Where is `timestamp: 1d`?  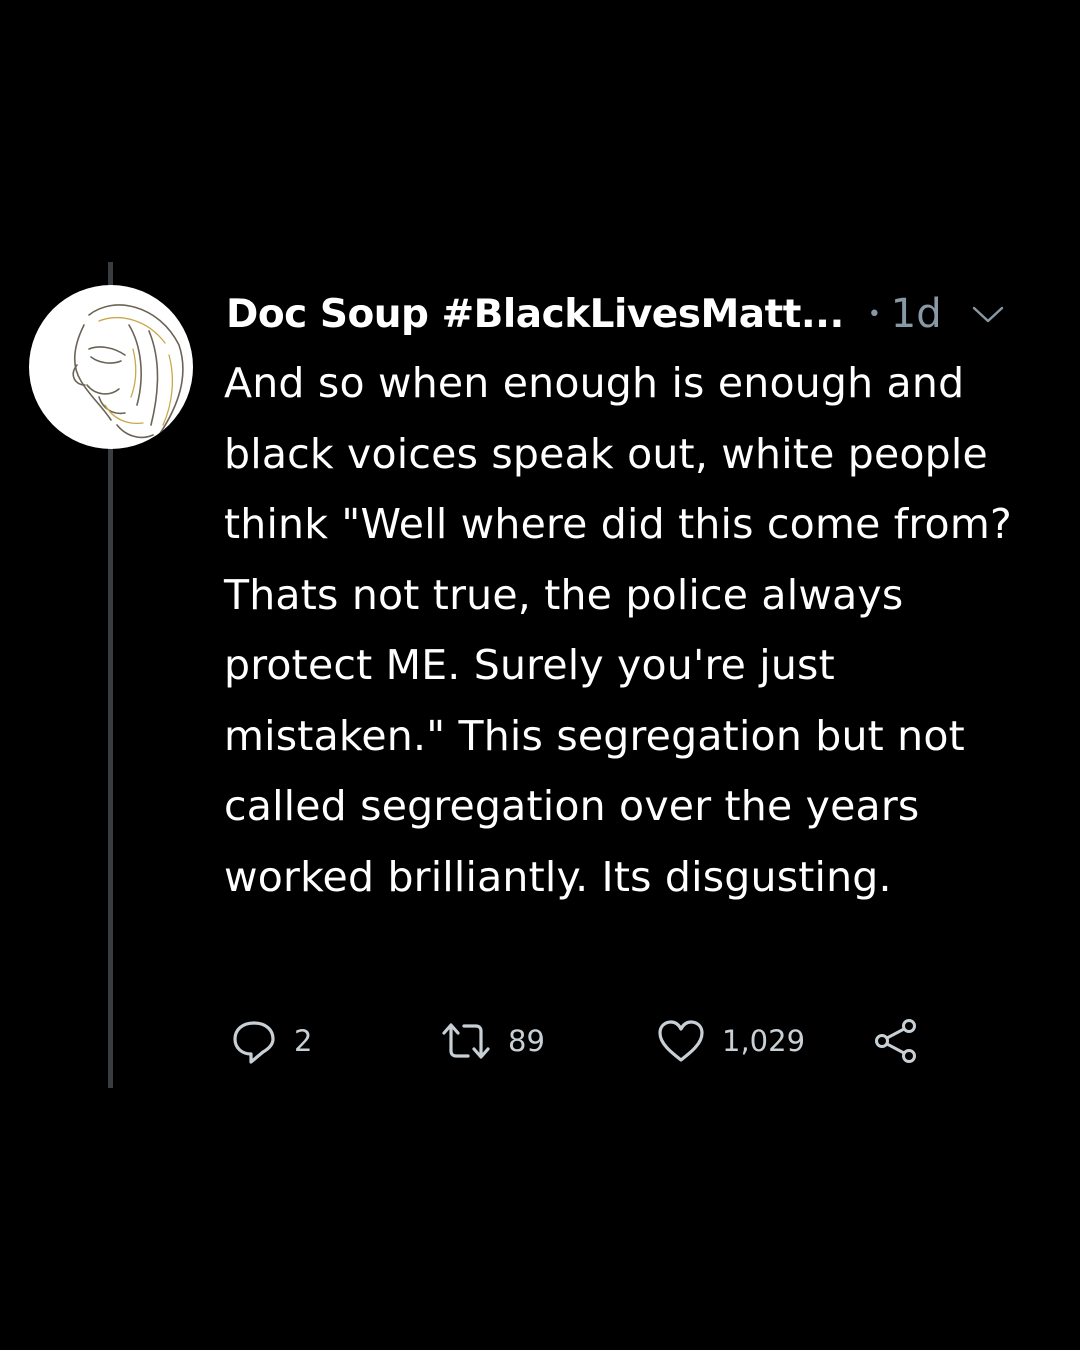
timestamp: 1d is located at coordinates (916, 314).